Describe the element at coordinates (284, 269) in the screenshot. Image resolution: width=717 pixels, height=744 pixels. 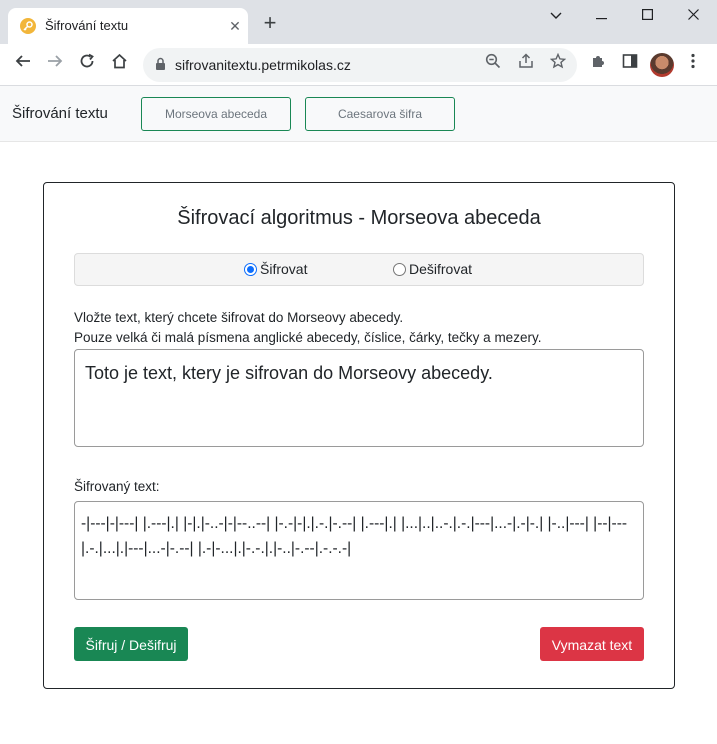
I see `radio-encrypt-label: Šifrovat` at that location.